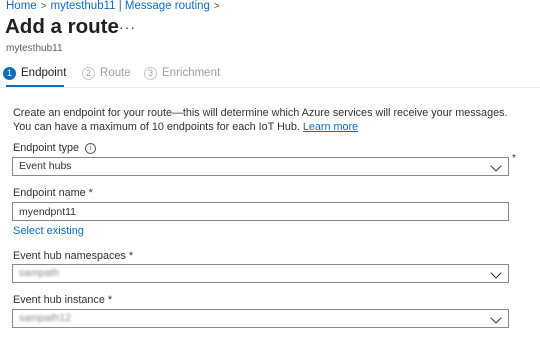 The width and height of the screenshot is (540, 337). I want to click on endpoint-name-input, so click(260, 211).